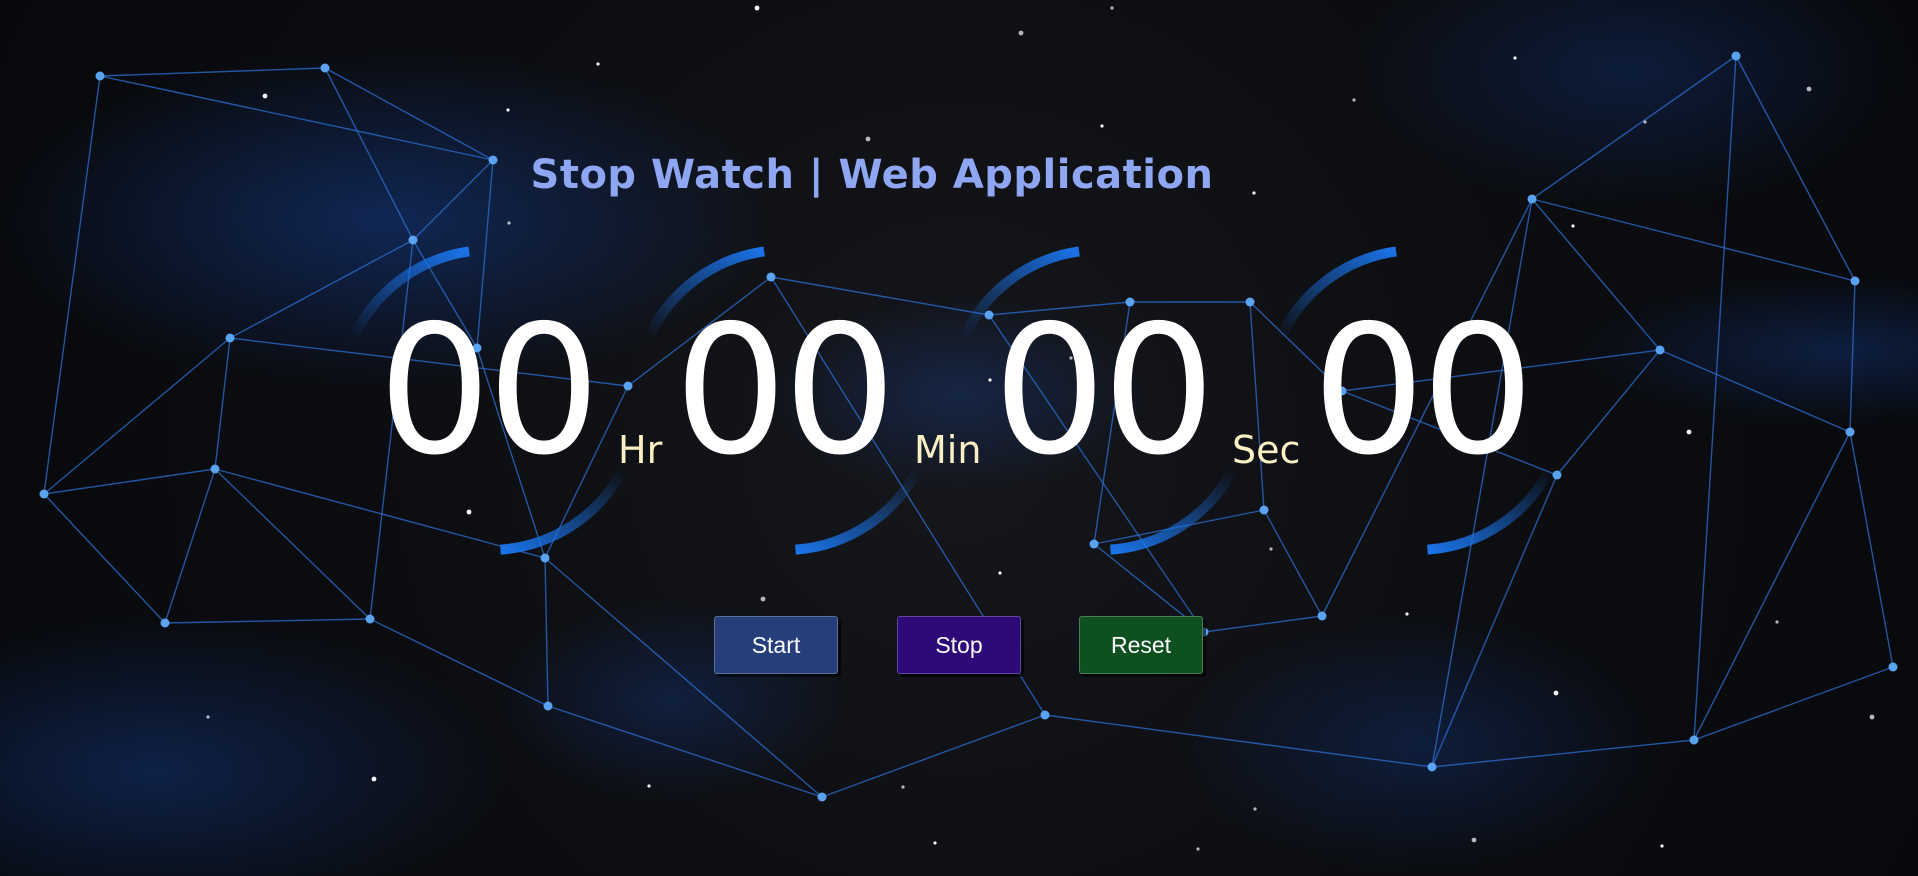 The width and height of the screenshot is (1918, 876). What do you see at coordinates (1423, 390) in the screenshot?
I see `centiseconds-digits: 00` at bounding box center [1423, 390].